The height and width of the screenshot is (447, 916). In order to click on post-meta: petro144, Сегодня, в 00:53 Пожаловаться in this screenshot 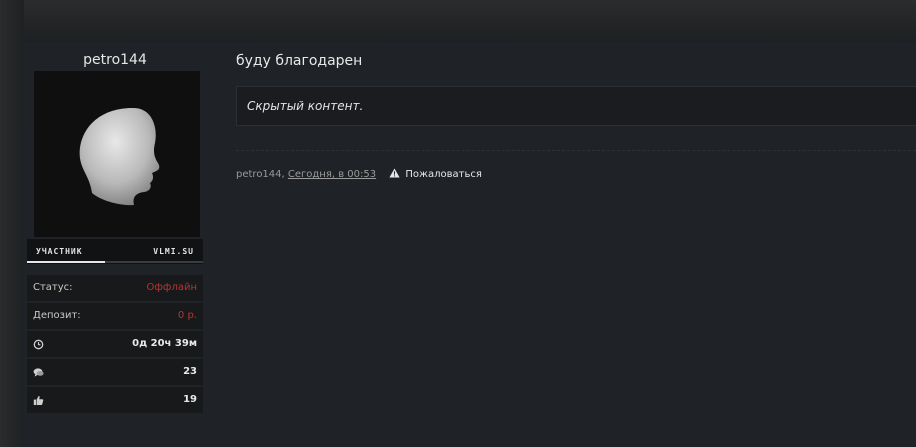, I will do `click(359, 174)`.